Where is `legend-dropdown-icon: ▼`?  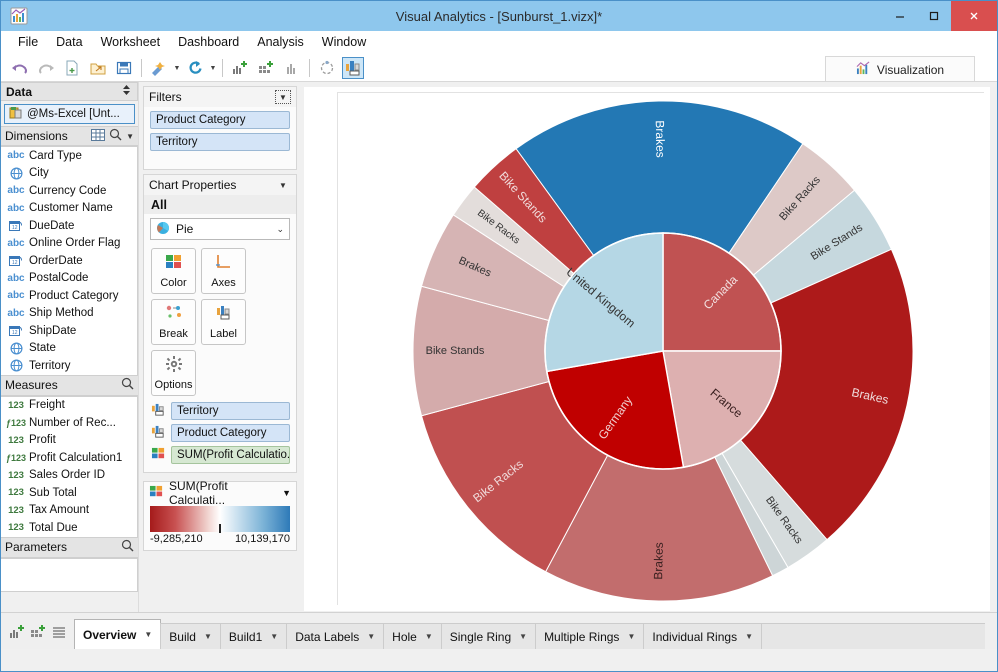
legend-dropdown-icon: ▼ is located at coordinates (286, 493).